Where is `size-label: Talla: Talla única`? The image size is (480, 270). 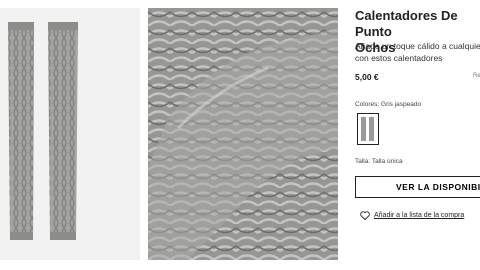 size-label: Talla: Talla única is located at coordinates (379, 161).